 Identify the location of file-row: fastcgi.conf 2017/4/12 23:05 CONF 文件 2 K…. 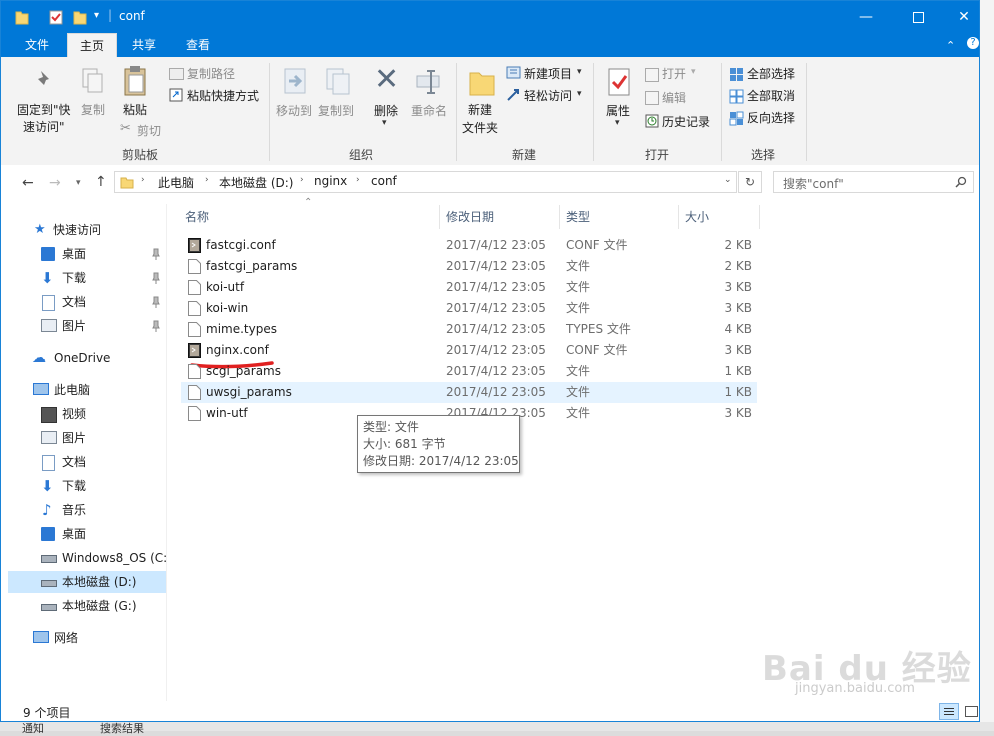
(469, 245).